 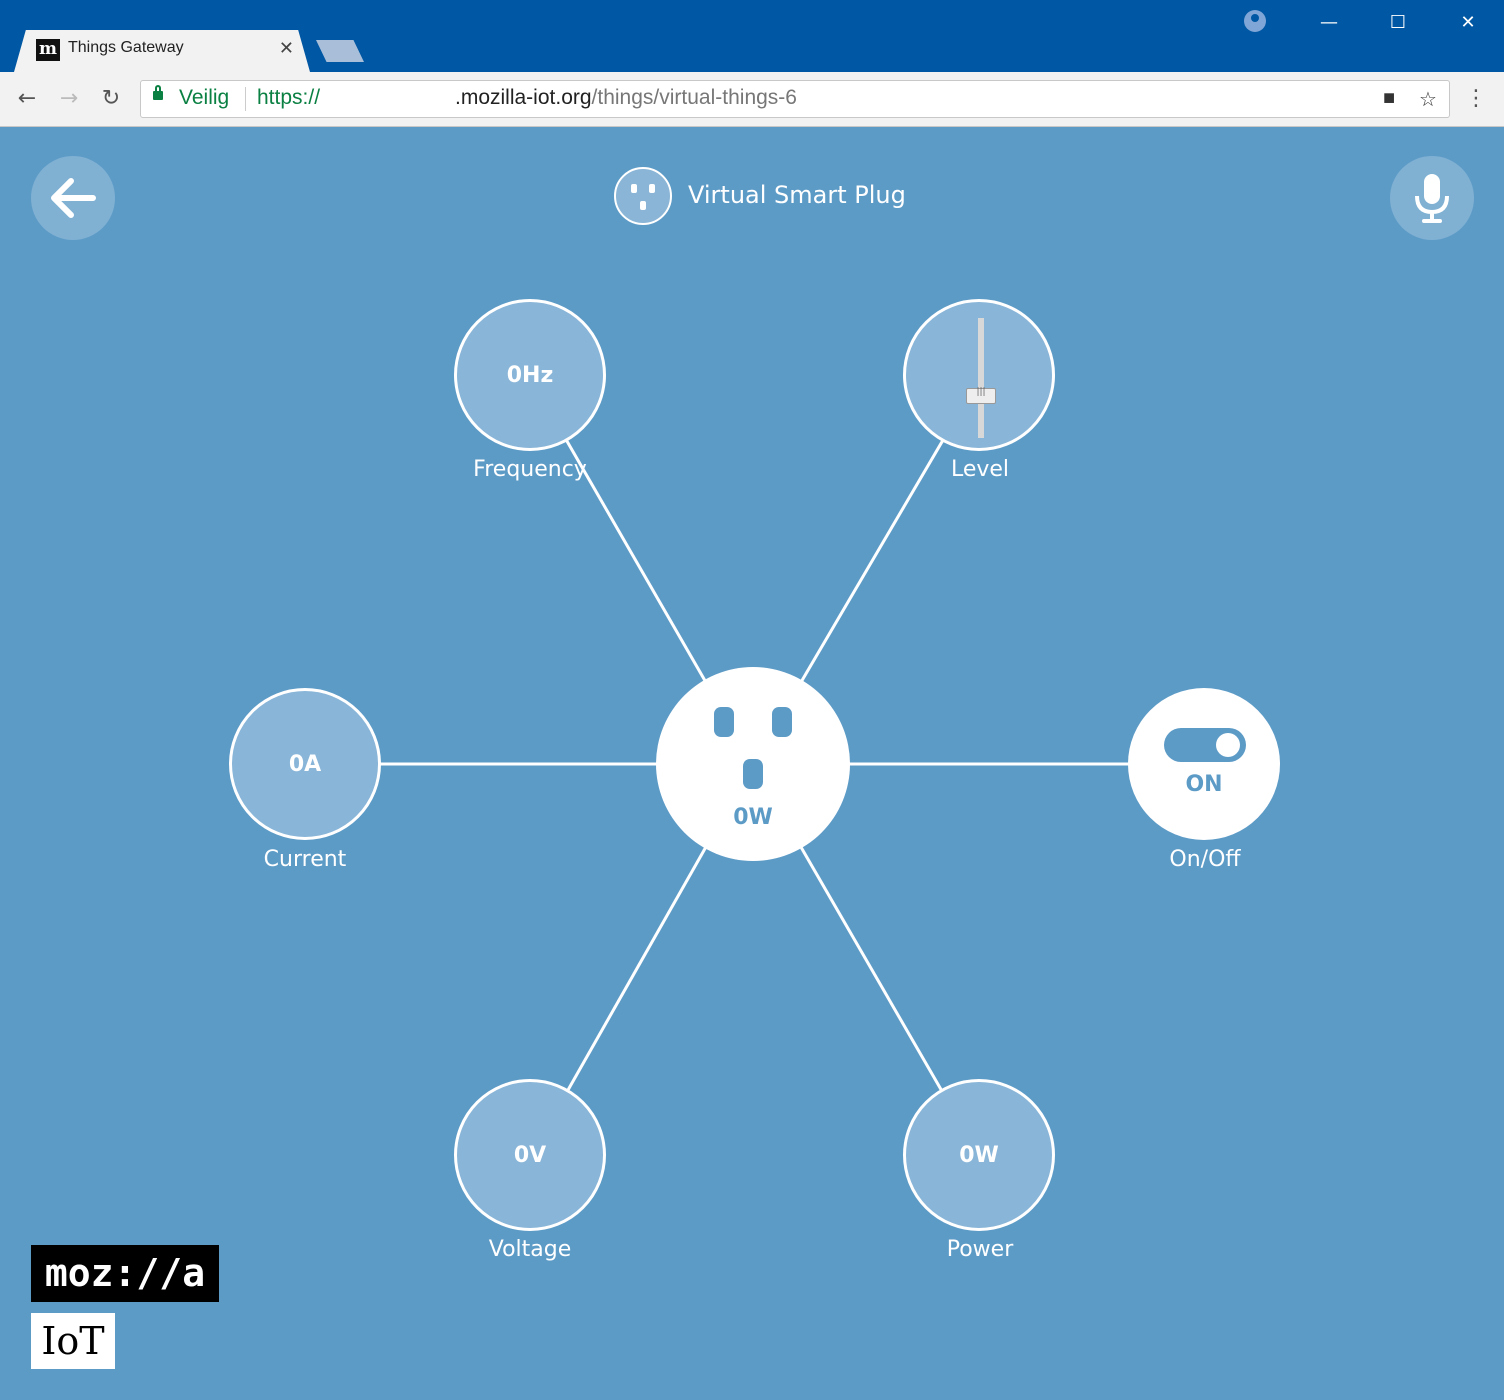 I want to click on center-power-value: 0W, so click(x=753, y=817).